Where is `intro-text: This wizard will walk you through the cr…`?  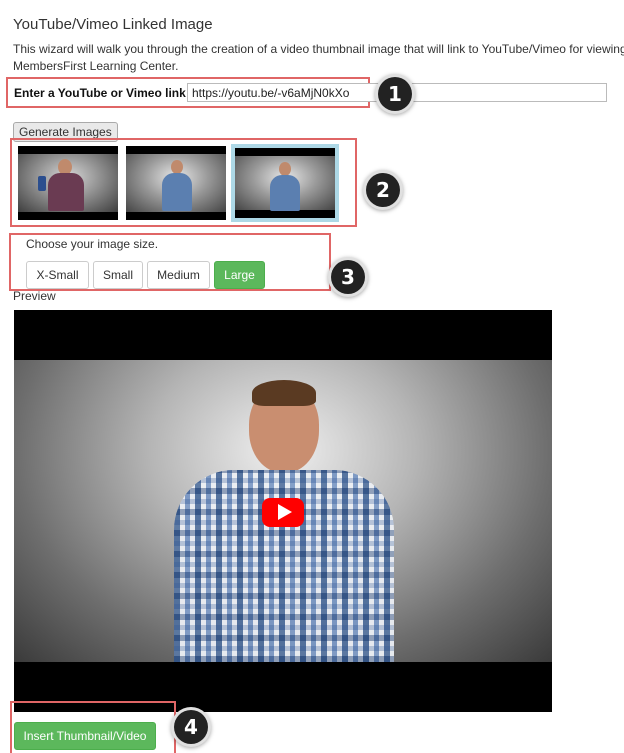 intro-text: This wizard will walk you through the cr… is located at coordinates (318, 57).